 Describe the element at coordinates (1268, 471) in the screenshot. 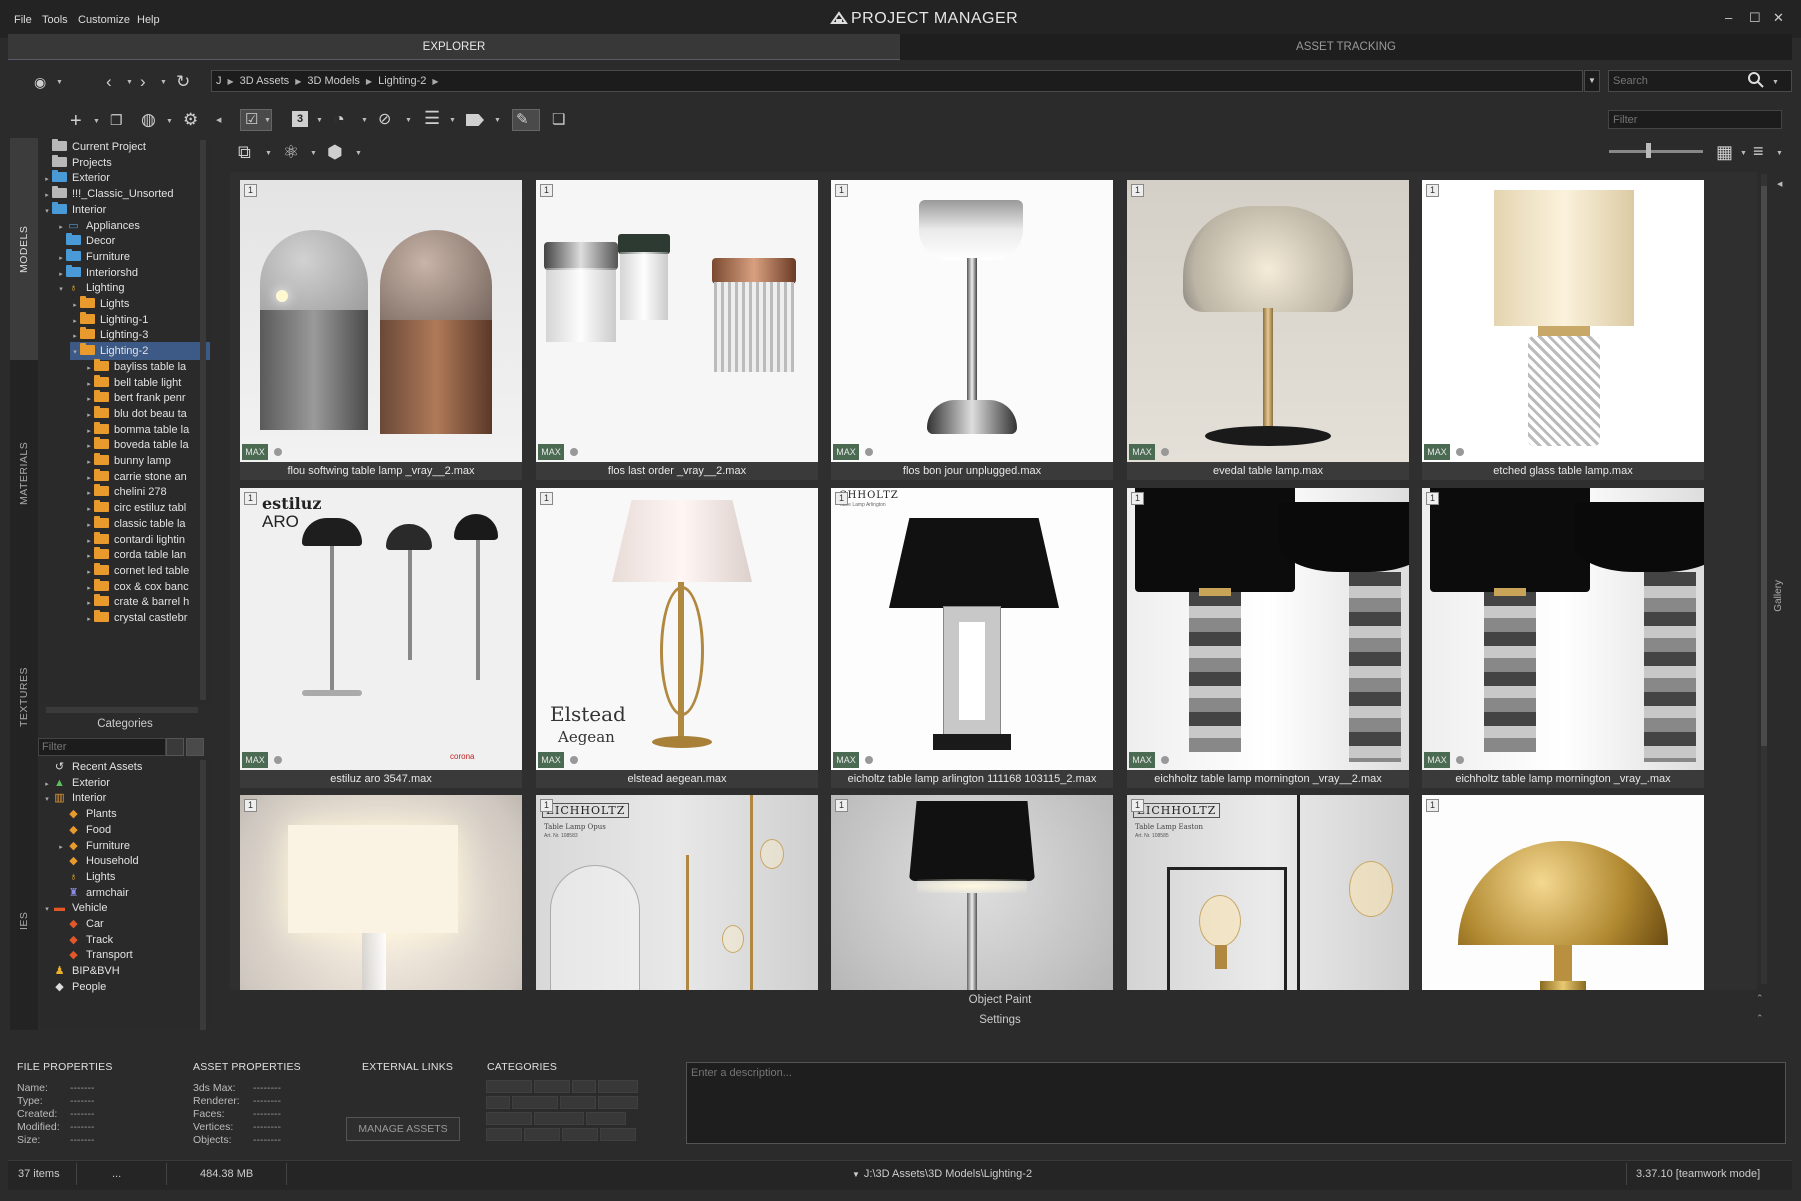

I see `asset-label: evedal table lamp.max` at that location.